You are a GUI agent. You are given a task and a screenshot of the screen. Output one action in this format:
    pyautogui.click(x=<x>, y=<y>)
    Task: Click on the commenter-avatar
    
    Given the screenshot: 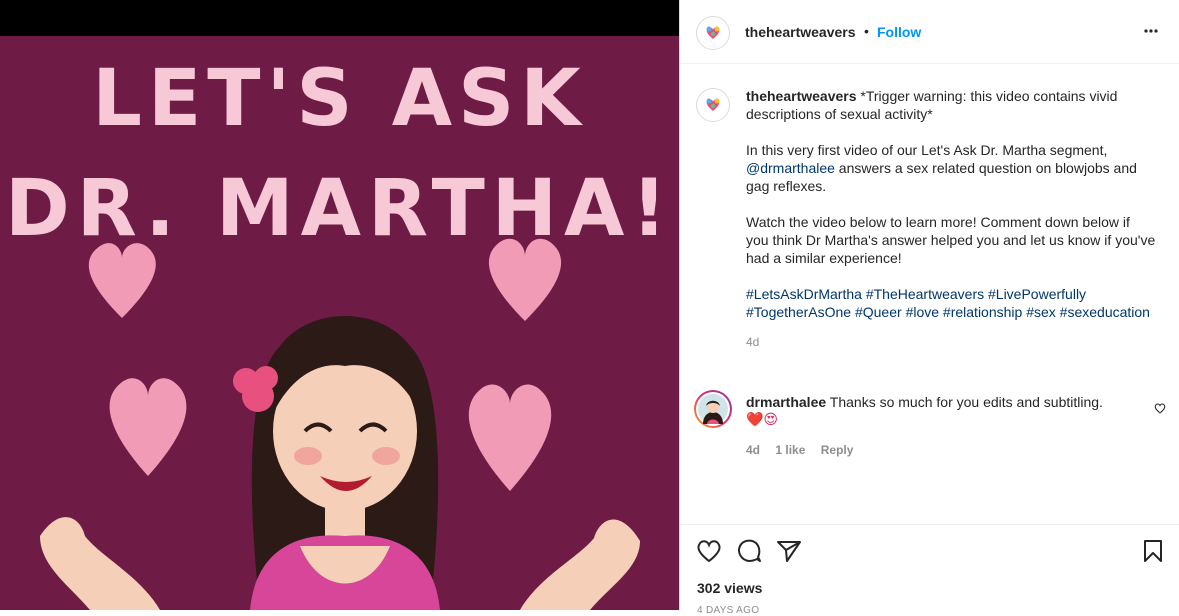 What is the action you would take?
    pyautogui.click(x=713, y=409)
    